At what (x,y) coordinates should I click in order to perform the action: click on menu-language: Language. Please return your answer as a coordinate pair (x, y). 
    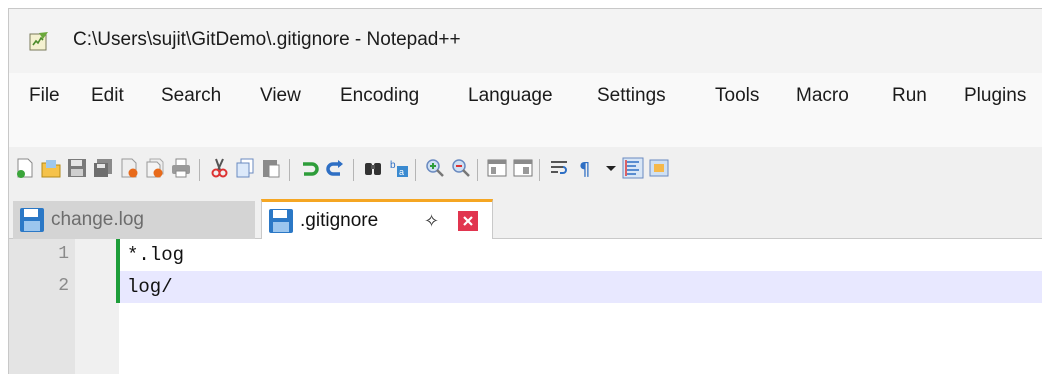
    Looking at the image, I should click on (510, 96).